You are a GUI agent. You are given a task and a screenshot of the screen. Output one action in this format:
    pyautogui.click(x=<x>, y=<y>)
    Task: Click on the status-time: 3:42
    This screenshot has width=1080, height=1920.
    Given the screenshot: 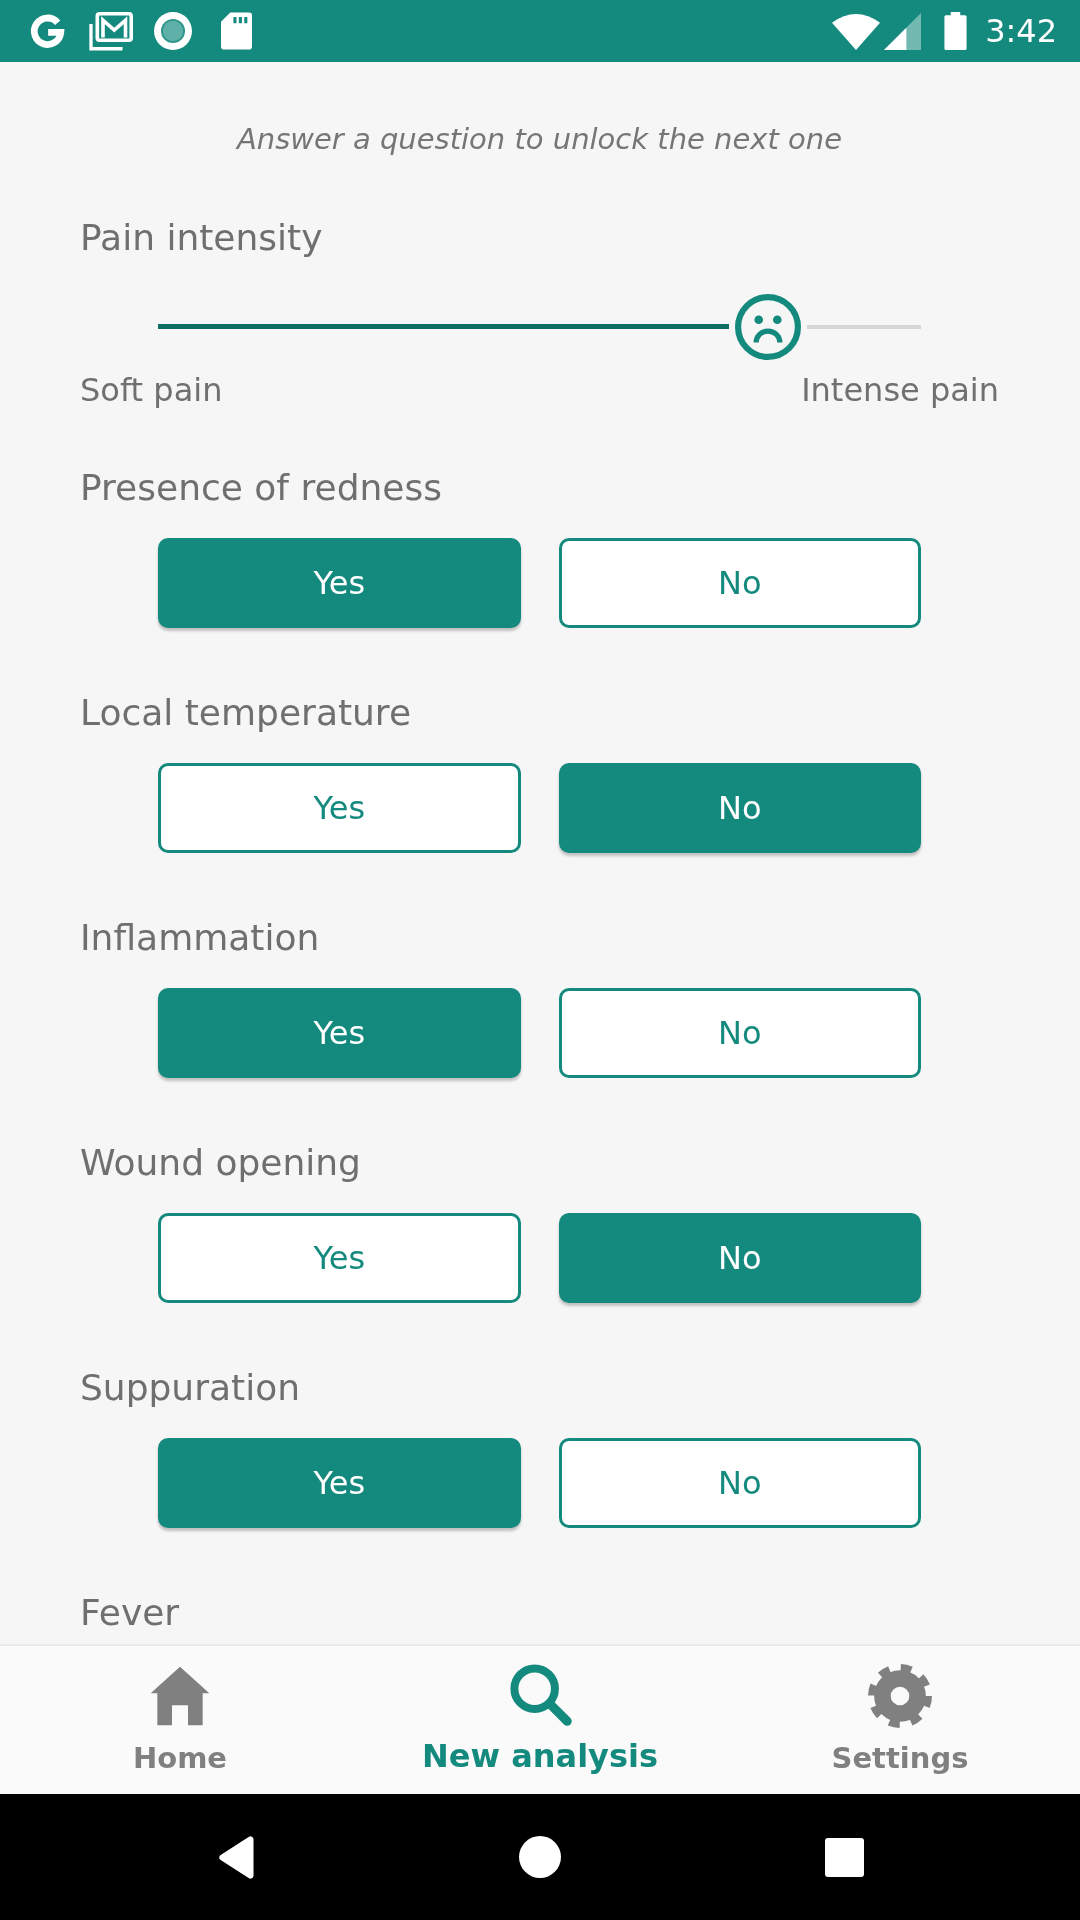 What is the action you would take?
    pyautogui.click(x=1021, y=31)
    